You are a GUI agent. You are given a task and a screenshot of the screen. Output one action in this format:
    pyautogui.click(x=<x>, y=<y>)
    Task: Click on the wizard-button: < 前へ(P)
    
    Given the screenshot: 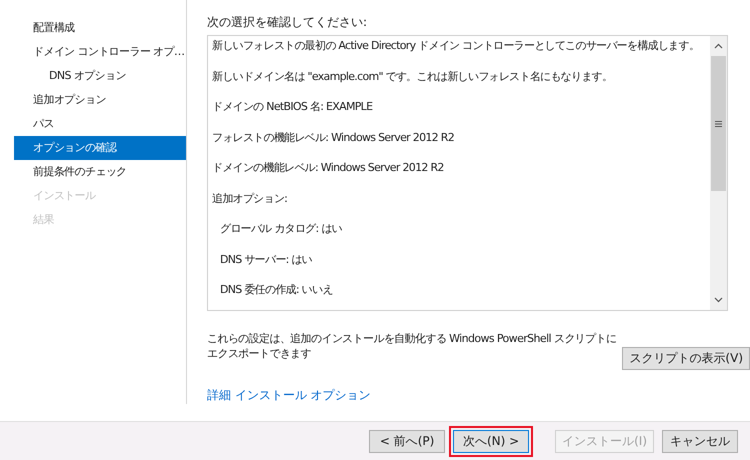 What is the action you would take?
    pyautogui.click(x=407, y=441)
    